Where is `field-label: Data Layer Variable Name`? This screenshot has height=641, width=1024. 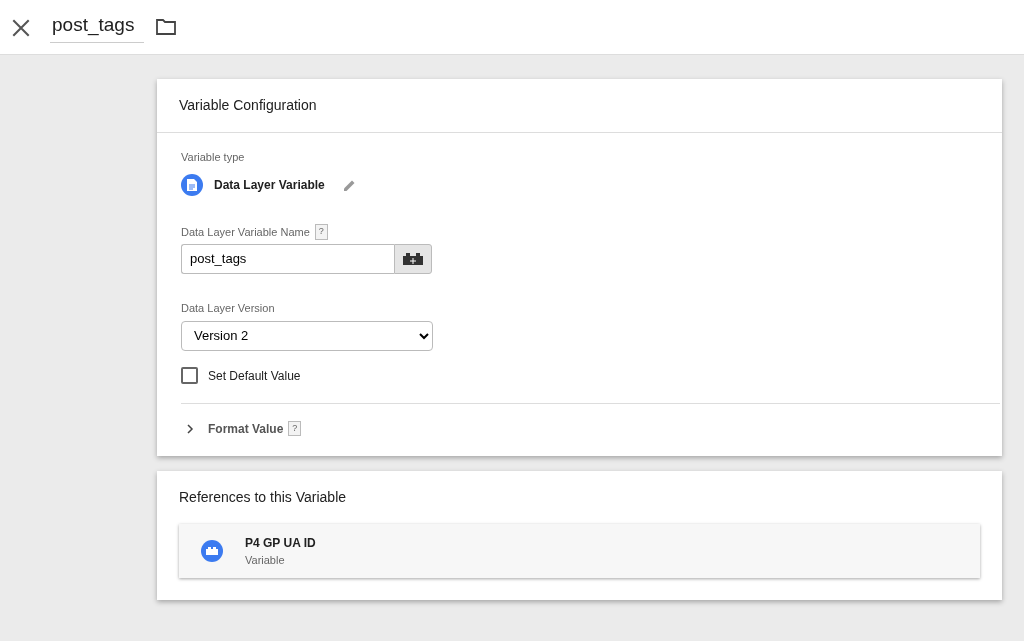 field-label: Data Layer Variable Name is located at coordinates (245, 232).